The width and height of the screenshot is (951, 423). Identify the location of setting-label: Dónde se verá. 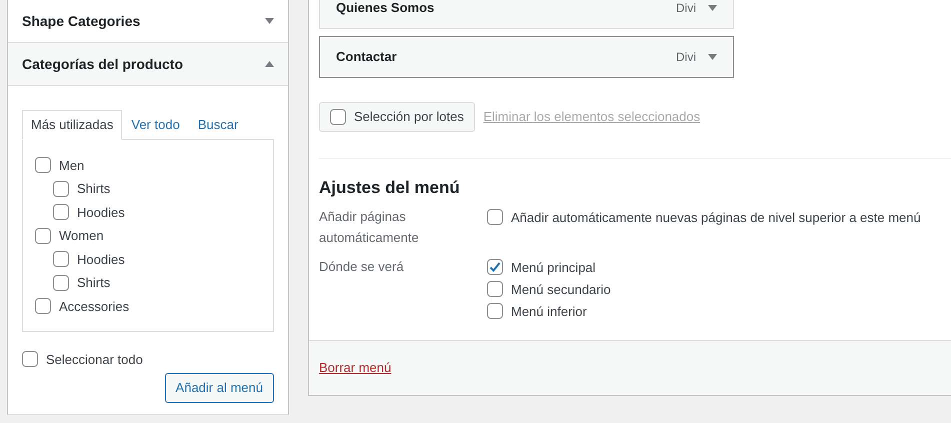
(362, 267).